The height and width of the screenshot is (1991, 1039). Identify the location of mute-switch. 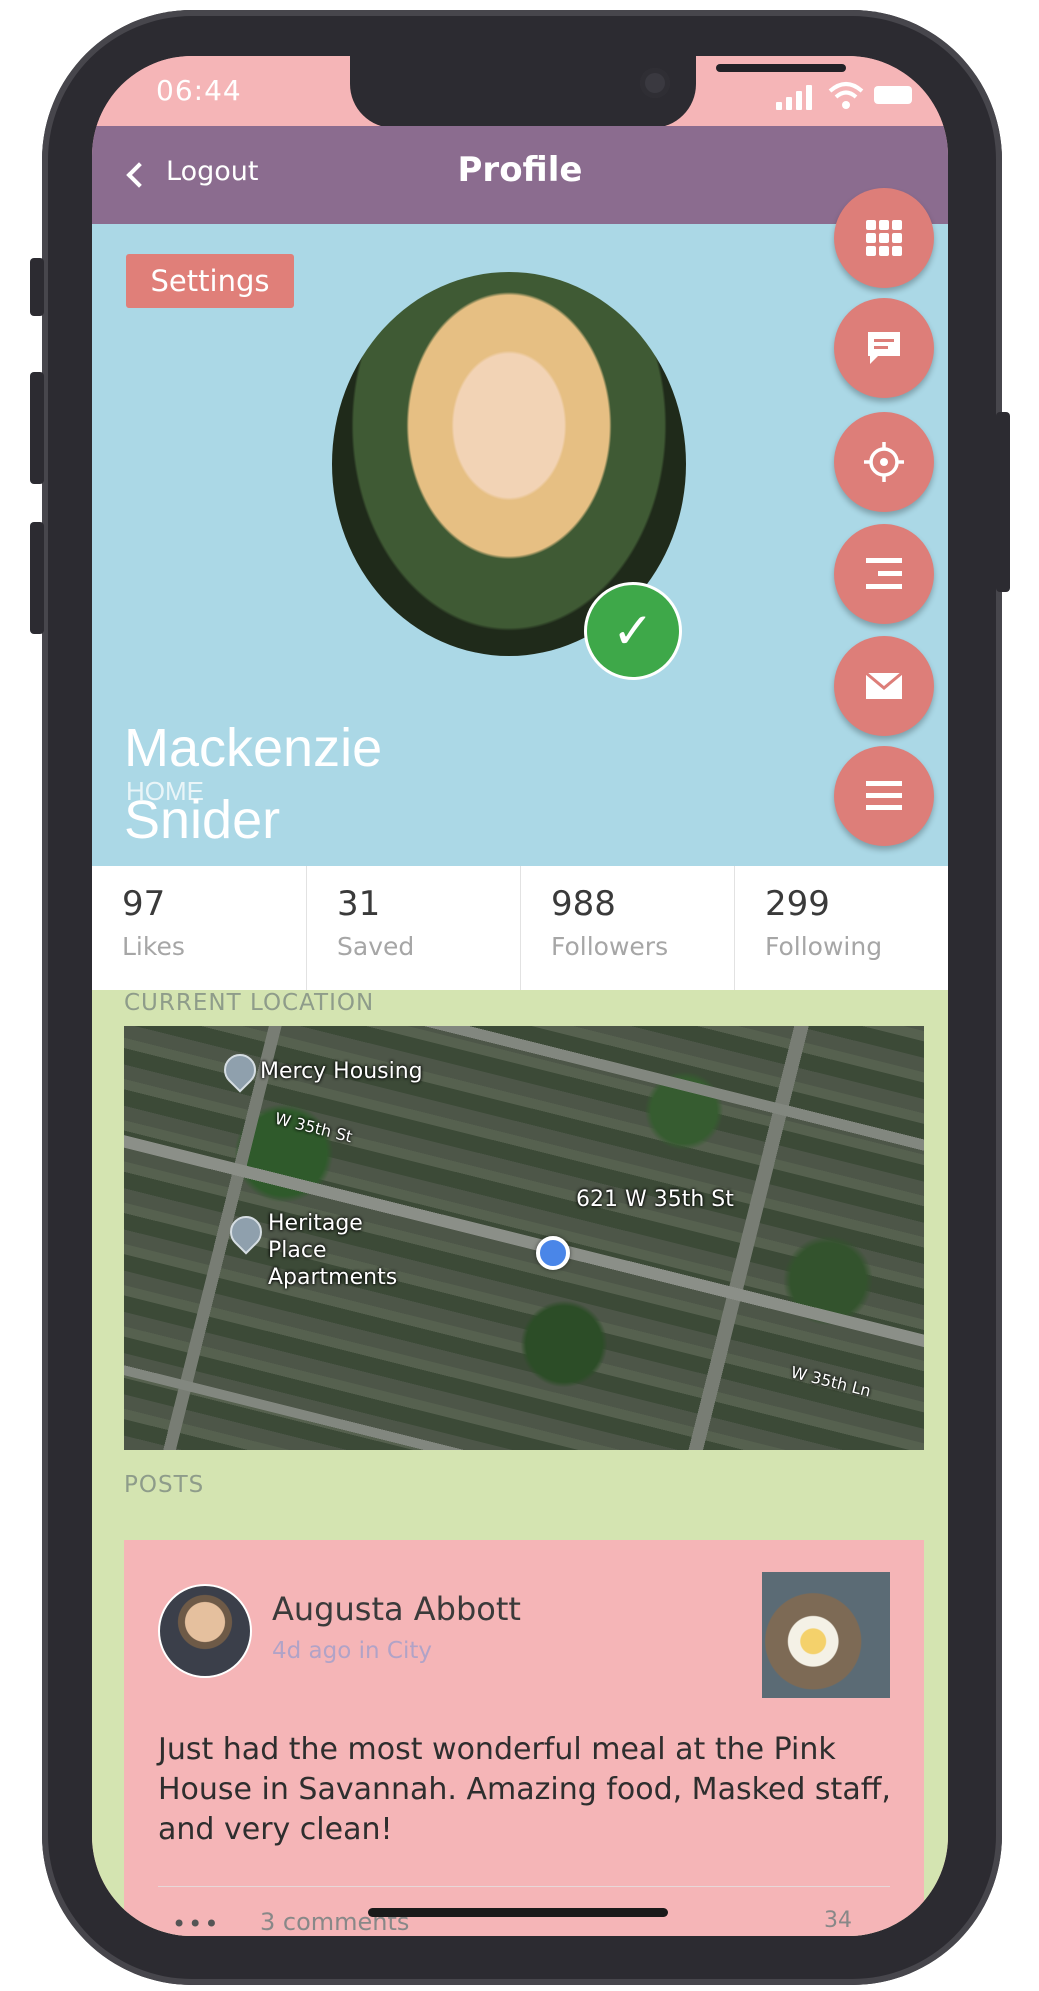
(37, 287).